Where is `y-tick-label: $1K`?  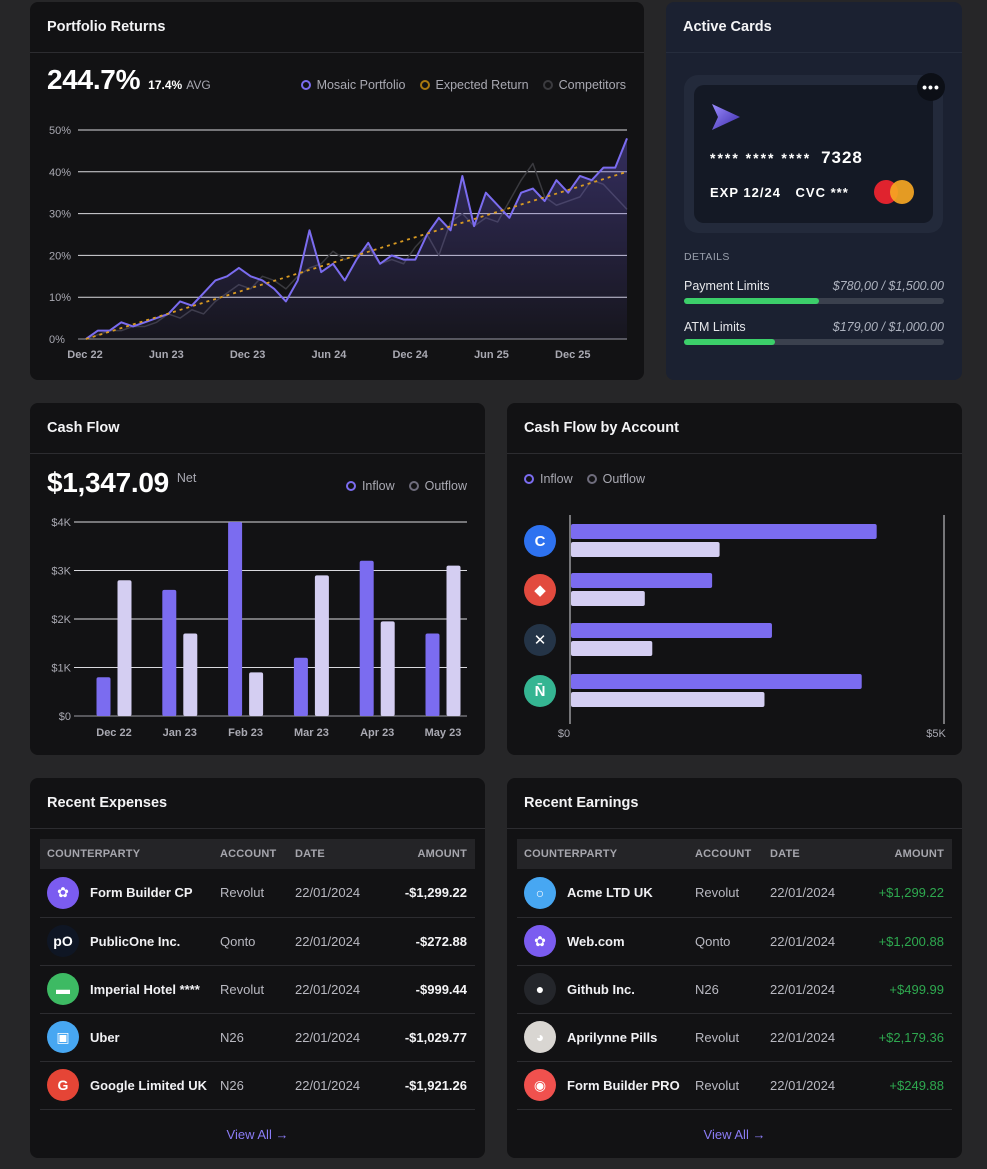
y-tick-label: $1K is located at coordinates (61, 669).